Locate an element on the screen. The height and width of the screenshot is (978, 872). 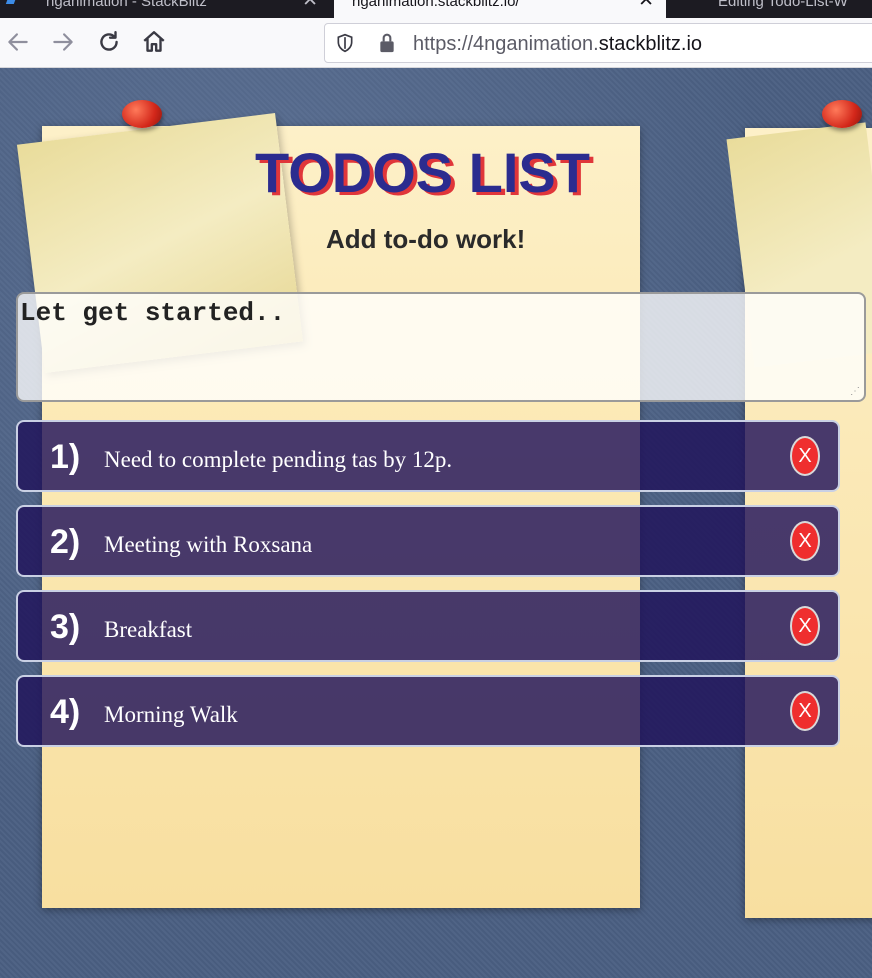
page-title: TODOS LIST is located at coordinates (422, 172).